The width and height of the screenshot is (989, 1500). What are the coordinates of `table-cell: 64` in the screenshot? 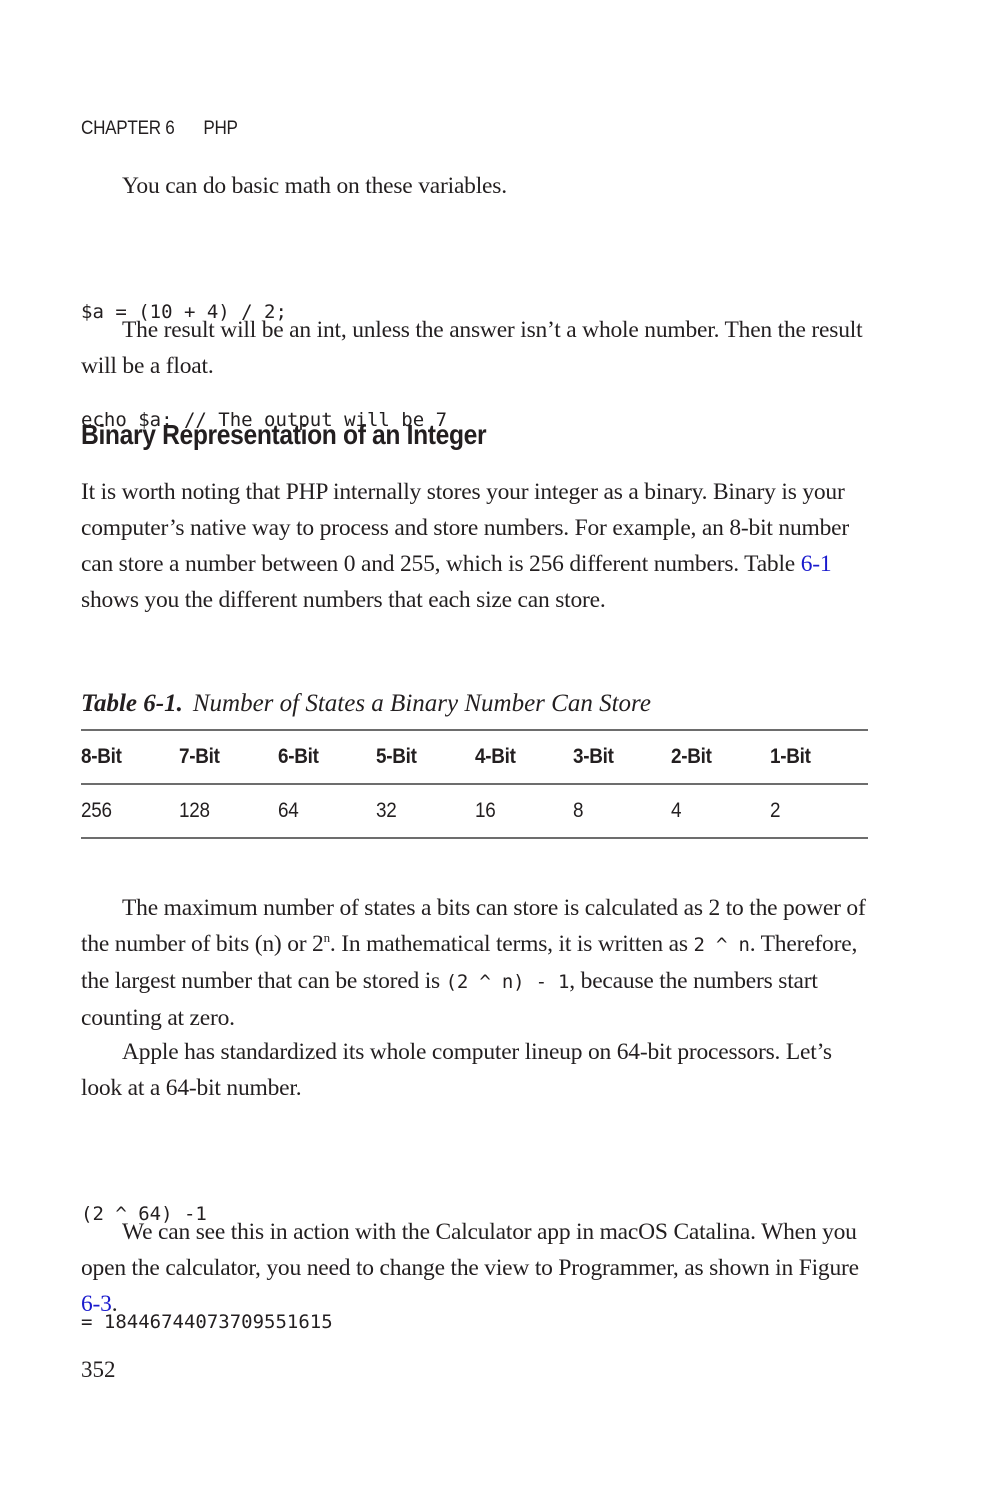 It's located at (288, 810).